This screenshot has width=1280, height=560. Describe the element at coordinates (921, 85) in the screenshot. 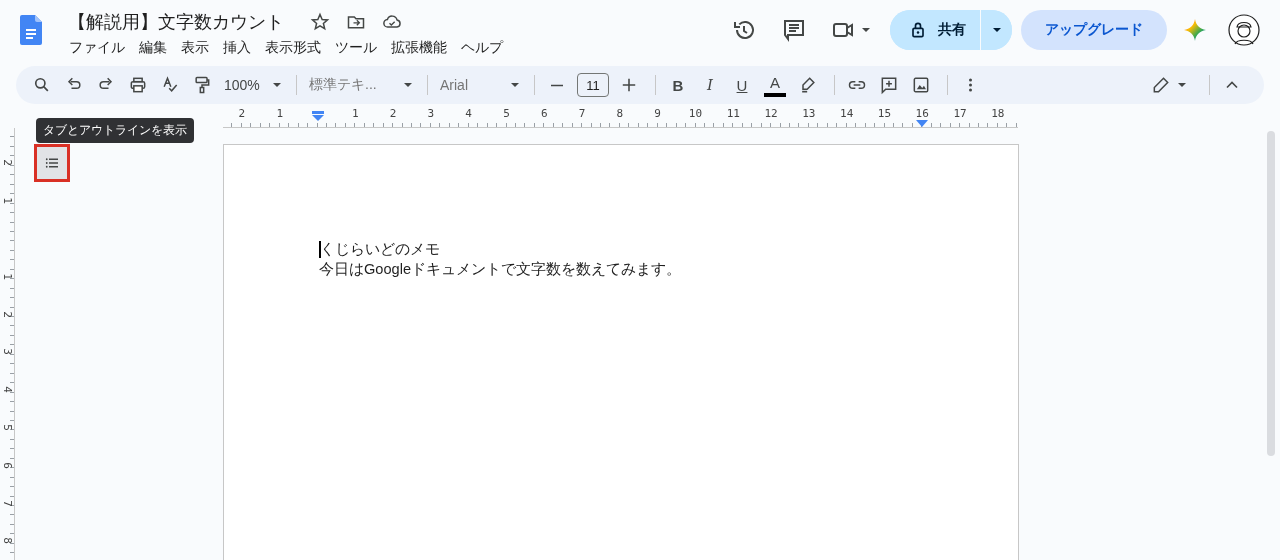

I see `image-icon` at that location.